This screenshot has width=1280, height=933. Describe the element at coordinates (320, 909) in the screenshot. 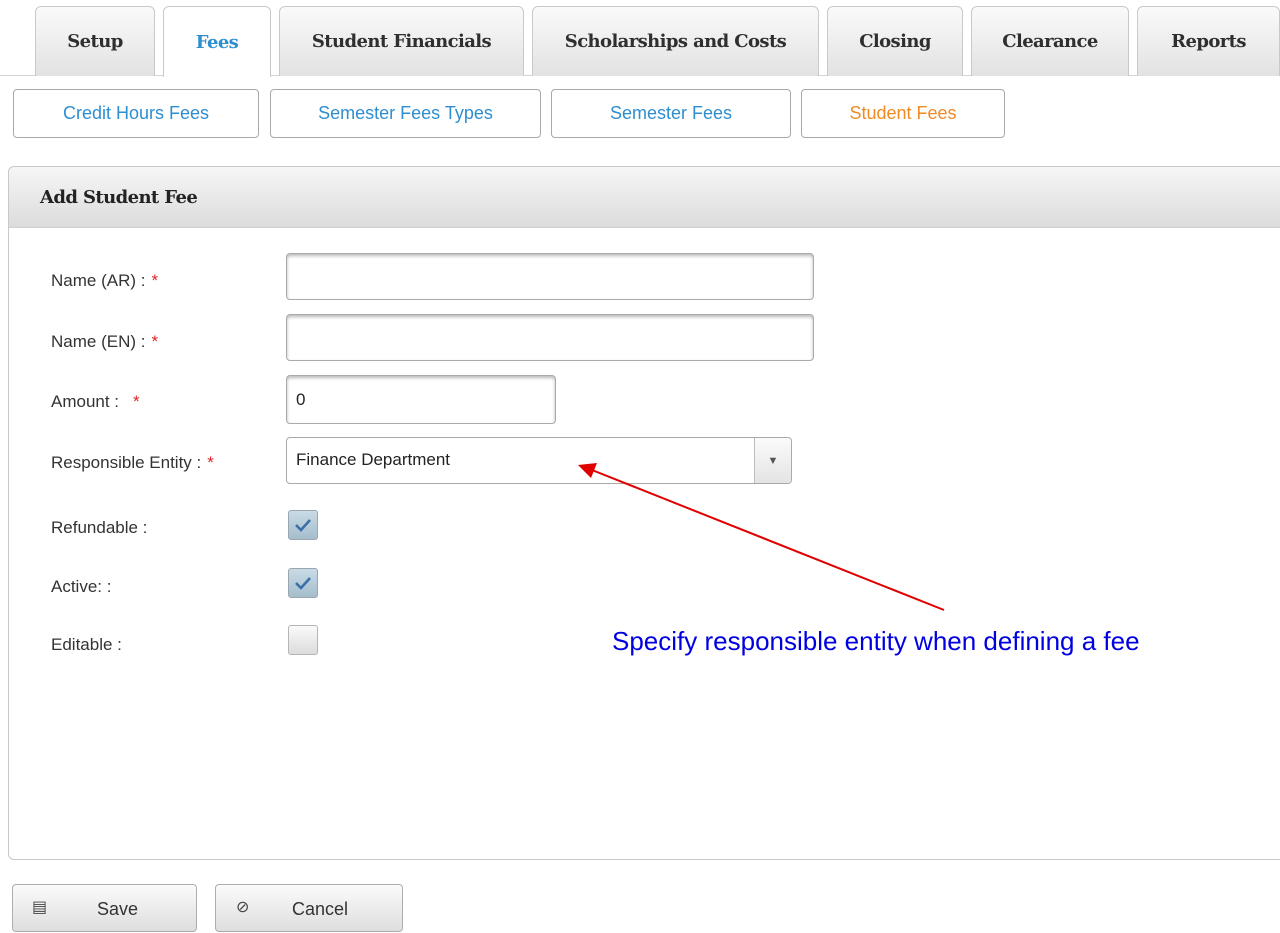

I see `cancel-button-label: Cancel` at that location.